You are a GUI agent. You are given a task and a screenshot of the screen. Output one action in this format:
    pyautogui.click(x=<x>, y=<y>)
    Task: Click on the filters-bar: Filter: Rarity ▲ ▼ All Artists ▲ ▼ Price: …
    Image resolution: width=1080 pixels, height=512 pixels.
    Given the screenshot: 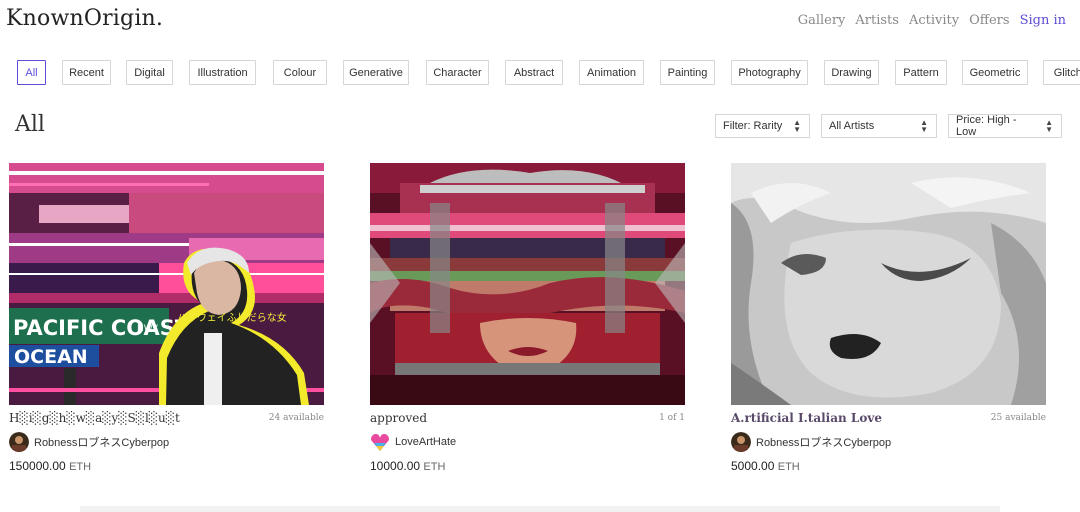 What is the action you would take?
    pyautogui.click(x=888, y=126)
    